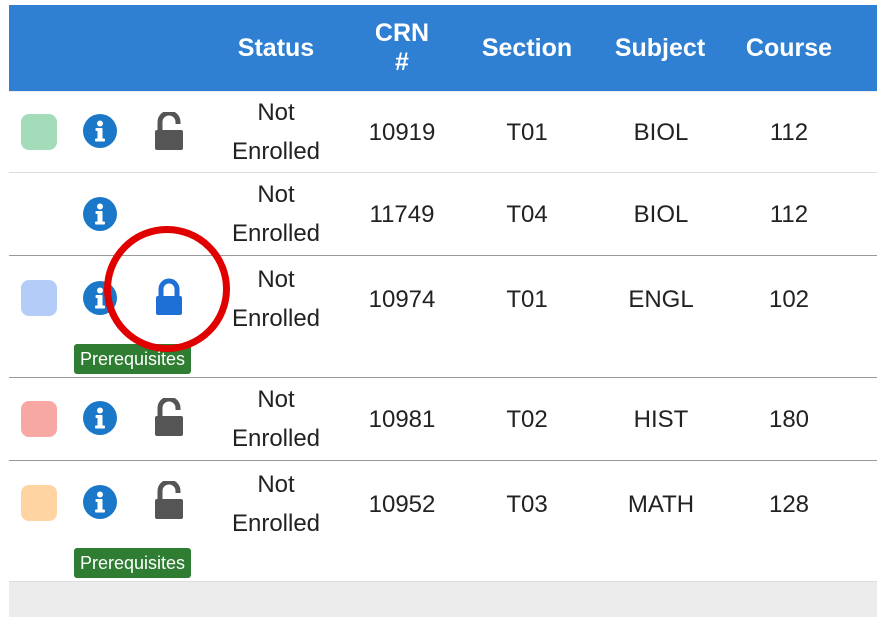  What do you see at coordinates (402, 419) in the screenshot?
I see `crn-cell: 10981` at bounding box center [402, 419].